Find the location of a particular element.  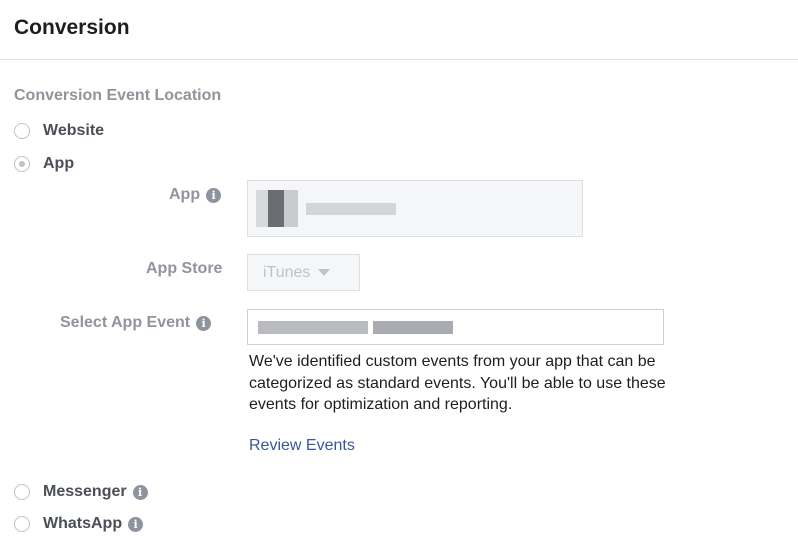

app-field-label-group: App i is located at coordinates (195, 195).